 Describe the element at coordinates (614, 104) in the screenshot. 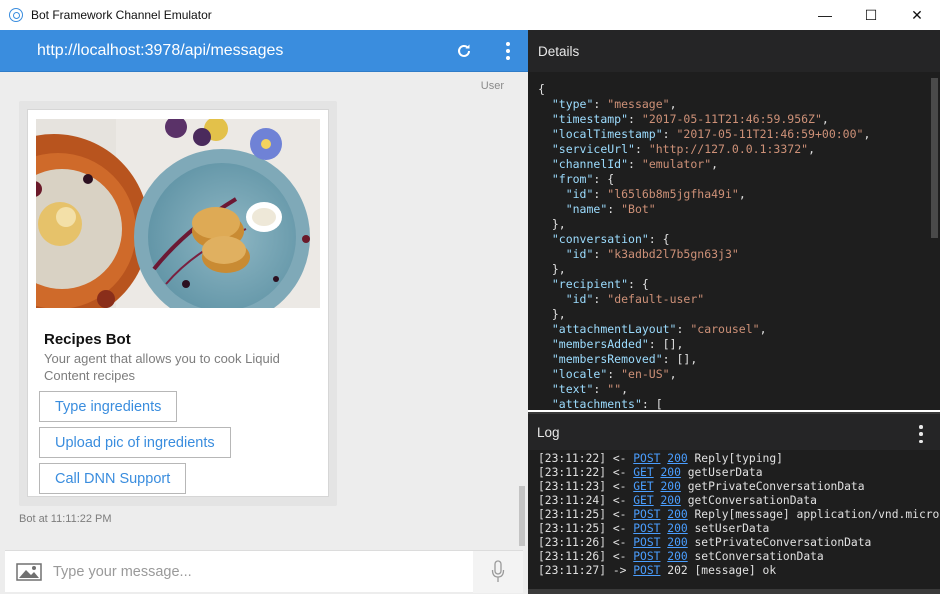

I see `json-line: "type": "message",` at that location.